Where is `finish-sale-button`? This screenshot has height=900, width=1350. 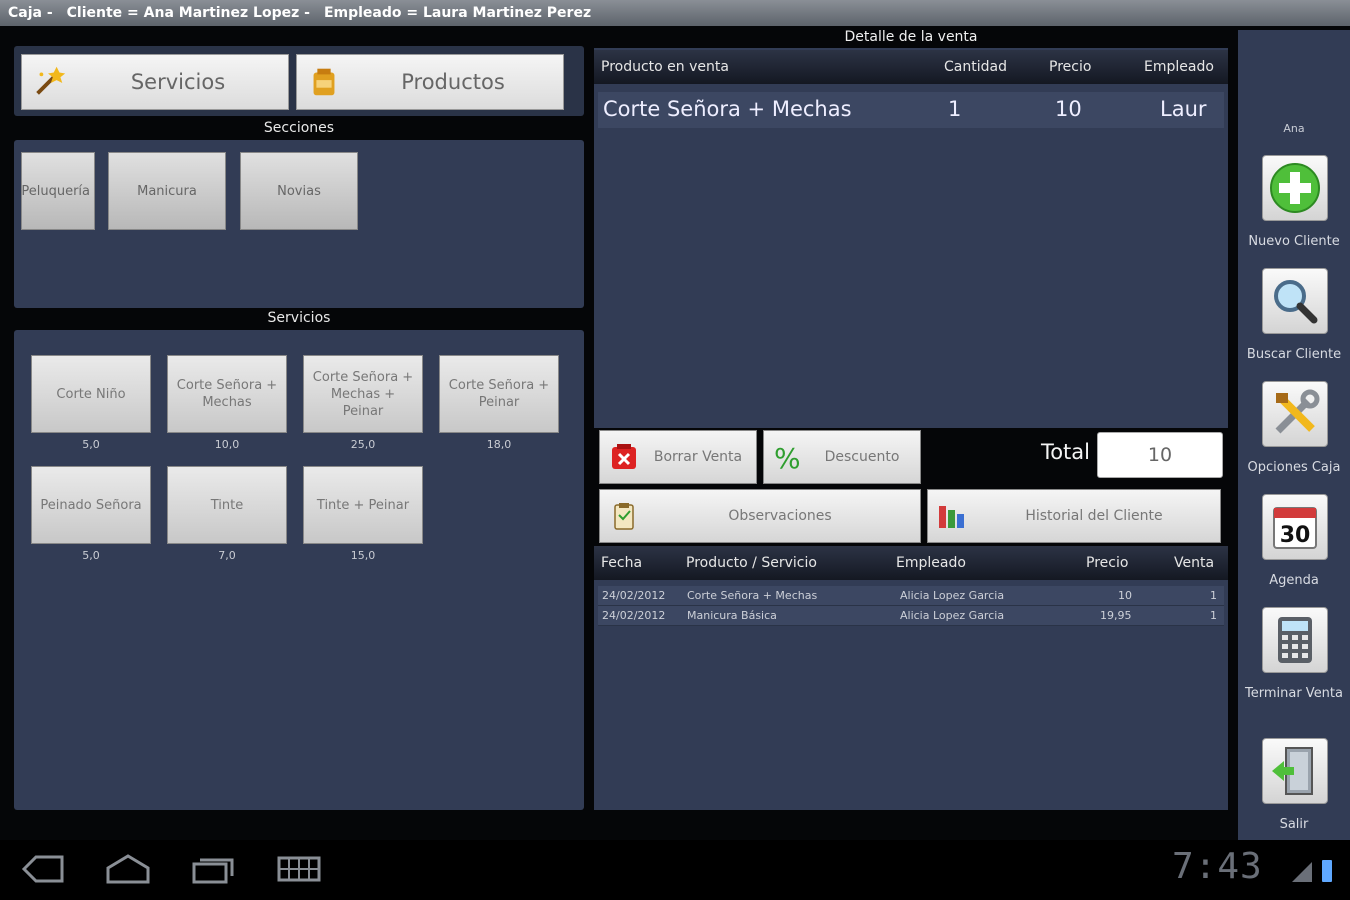 finish-sale-button is located at coordinates (1295, 640).